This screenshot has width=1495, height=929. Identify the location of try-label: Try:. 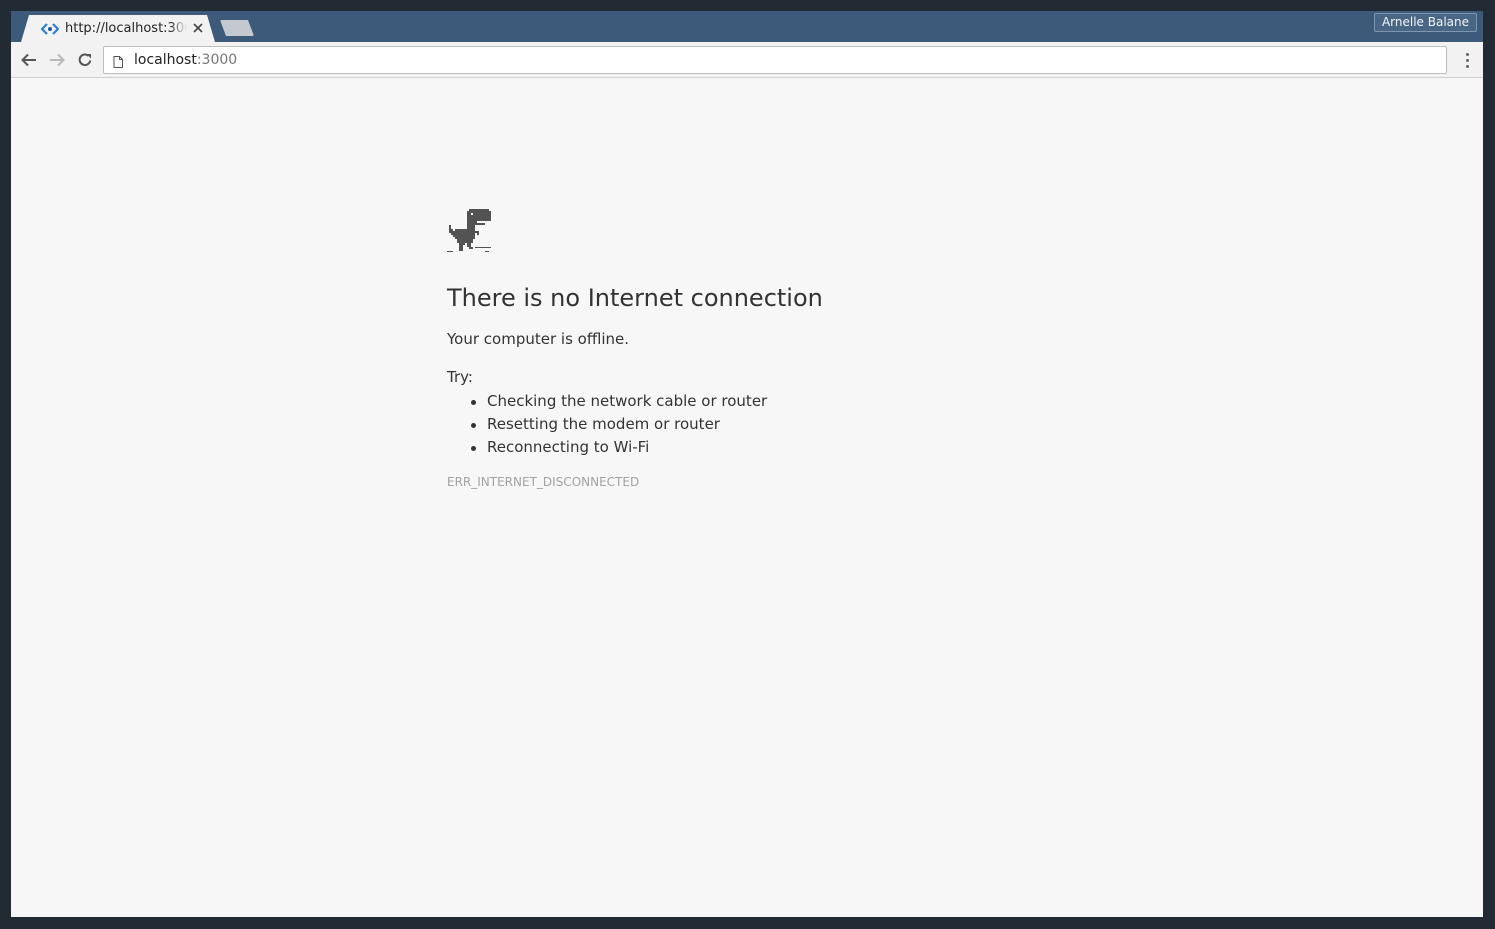
(460, 377).